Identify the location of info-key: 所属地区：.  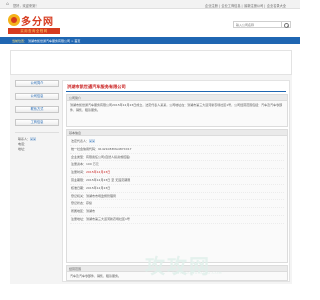
(79, 211).